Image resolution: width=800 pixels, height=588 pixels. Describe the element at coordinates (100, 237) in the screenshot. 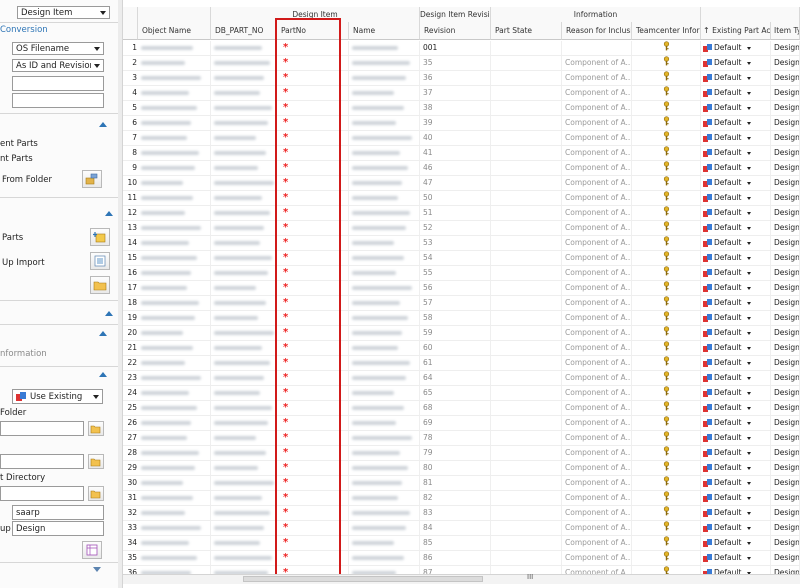

I see `add-parts-button` at that location.